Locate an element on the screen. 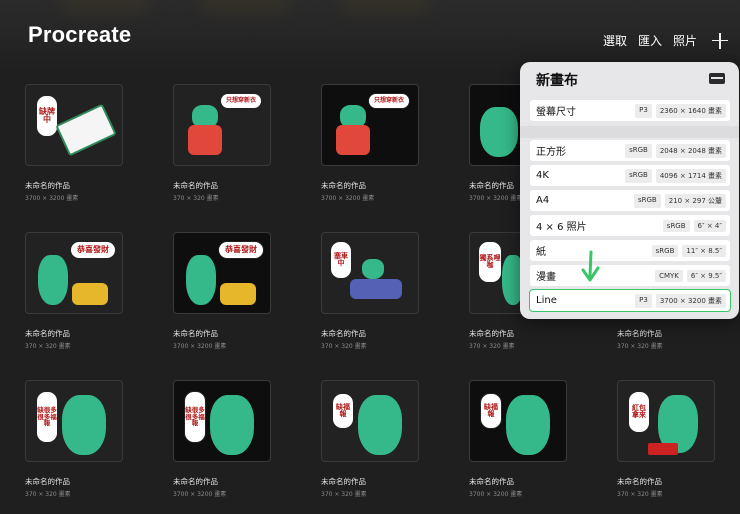 This screenshot has height=514, width=740. artwork-item: 缺福報 未命名的作品 370 × 320 畫素 is located at coordinates (401, 439).